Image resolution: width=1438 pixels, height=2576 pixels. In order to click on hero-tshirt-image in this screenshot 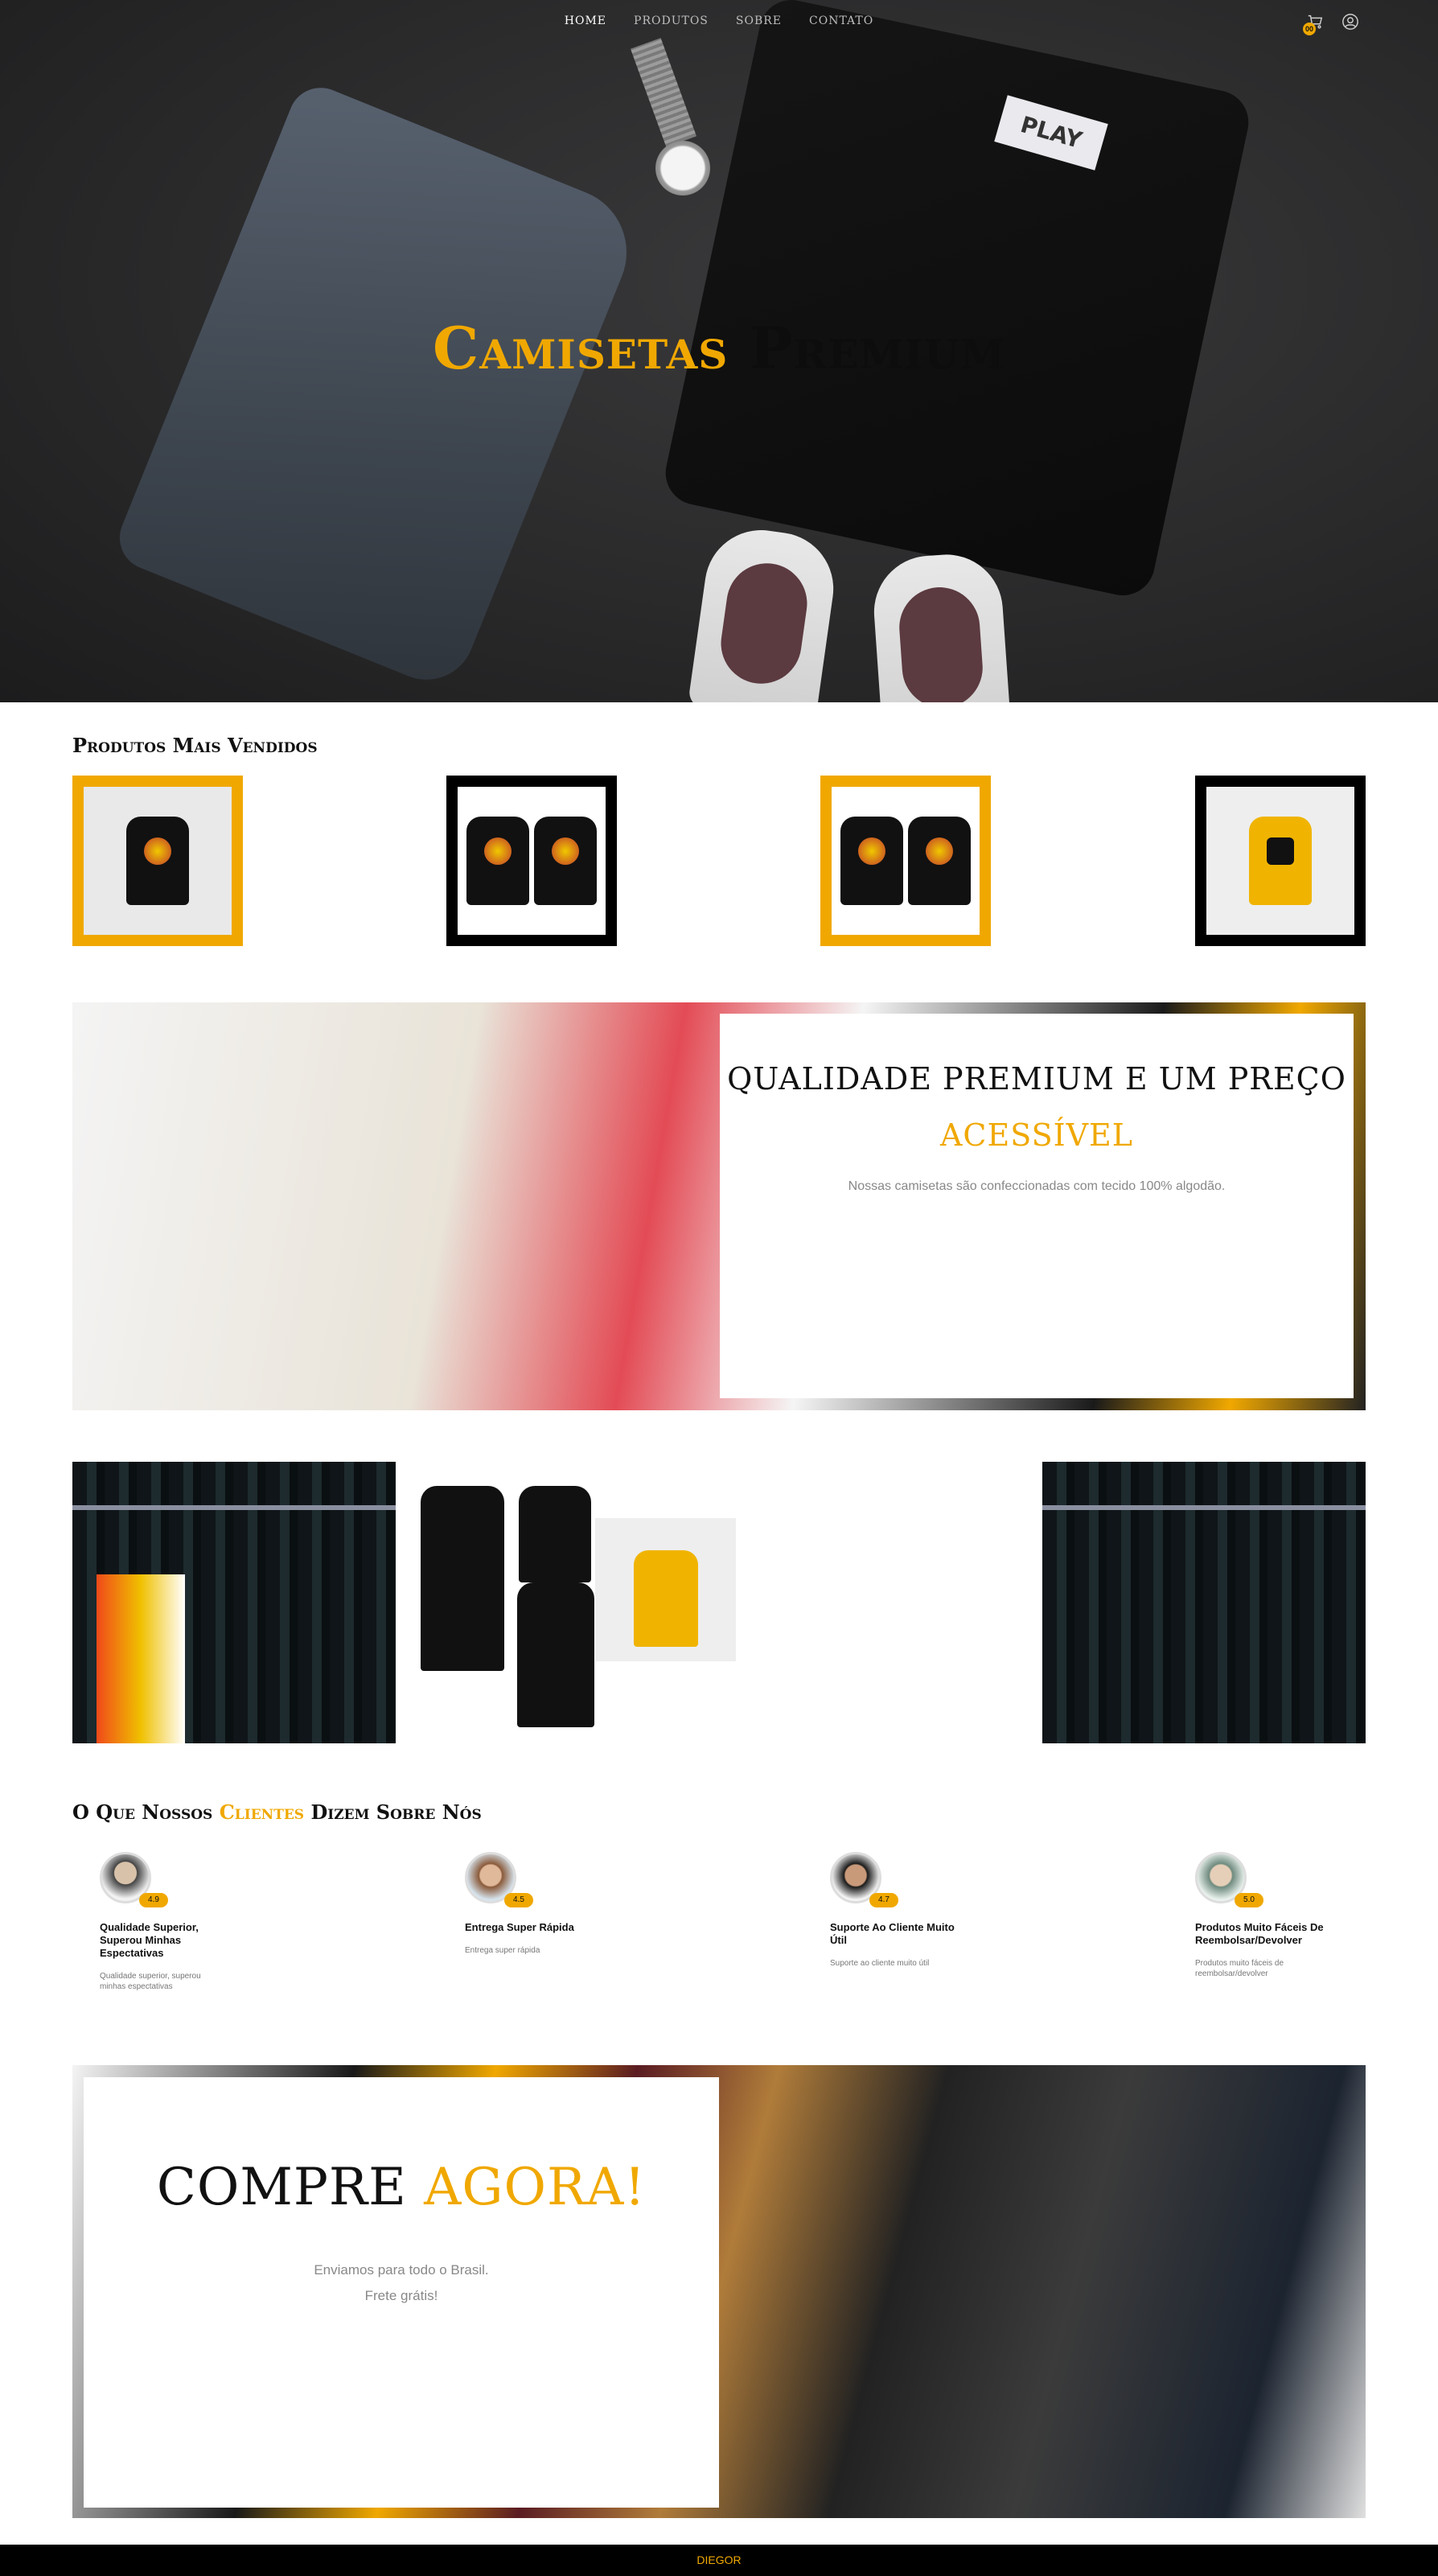, I will do `click(957, 301)`.